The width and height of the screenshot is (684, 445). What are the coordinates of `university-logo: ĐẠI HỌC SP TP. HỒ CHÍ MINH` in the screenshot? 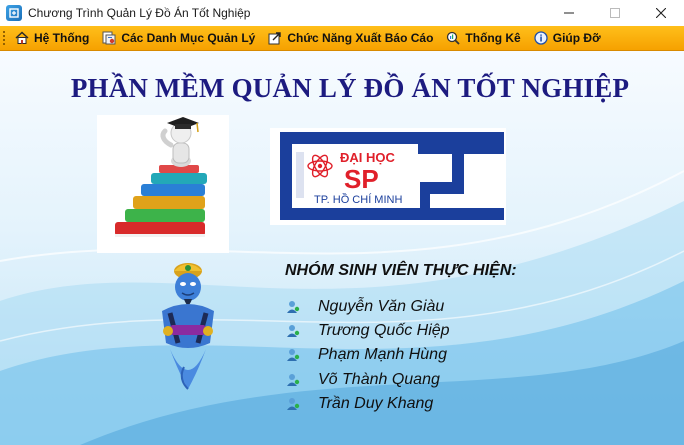 It's located at (388, 176).